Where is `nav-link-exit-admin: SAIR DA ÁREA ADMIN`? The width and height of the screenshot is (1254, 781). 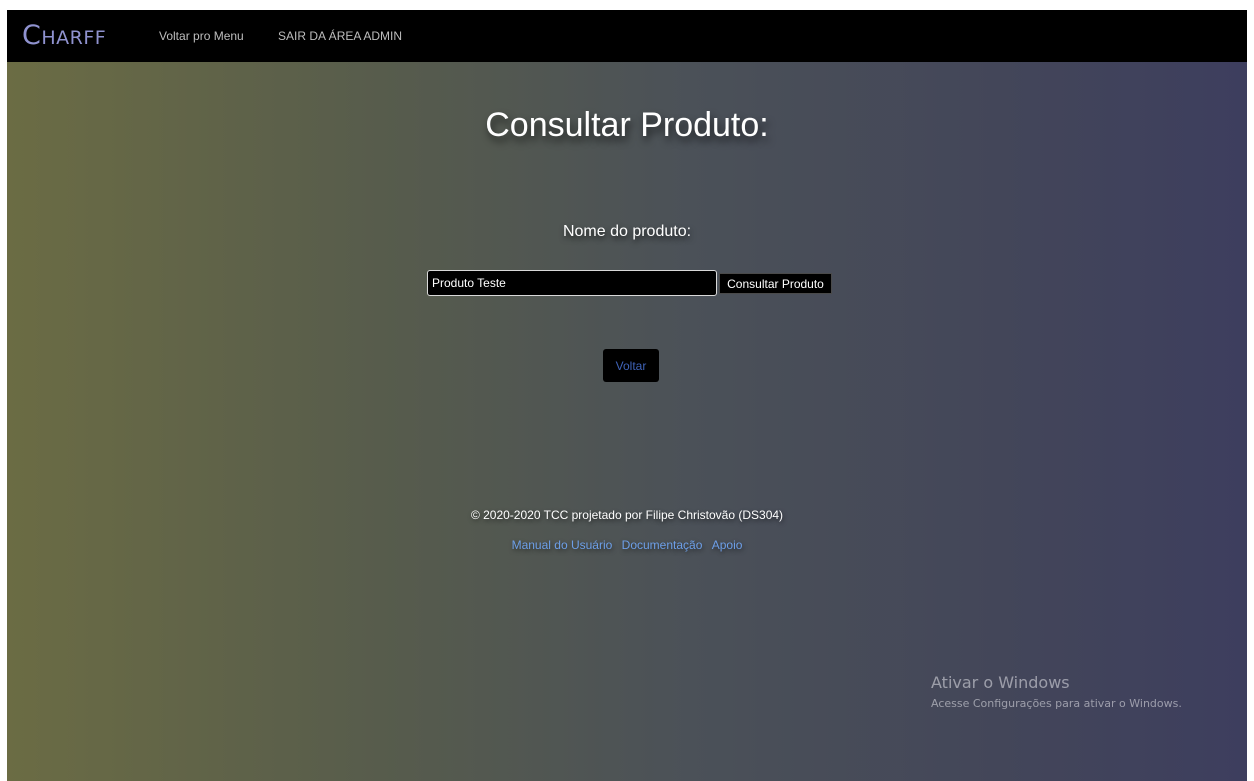 nav-link-exit-admin: SAIR DA ÁREA ADMIN is located at coordinates (340, 36).